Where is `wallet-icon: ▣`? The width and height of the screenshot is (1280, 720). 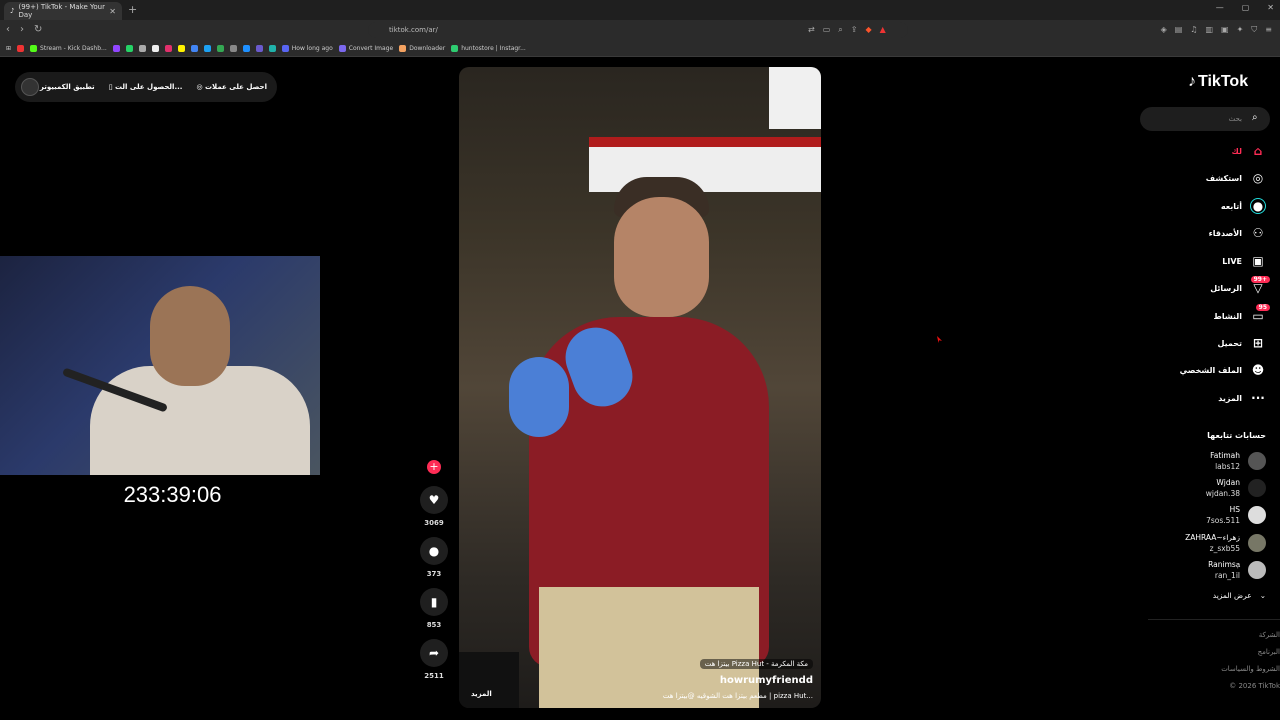 wallet-icon: ▣ is located at coordinates (1225, 30).